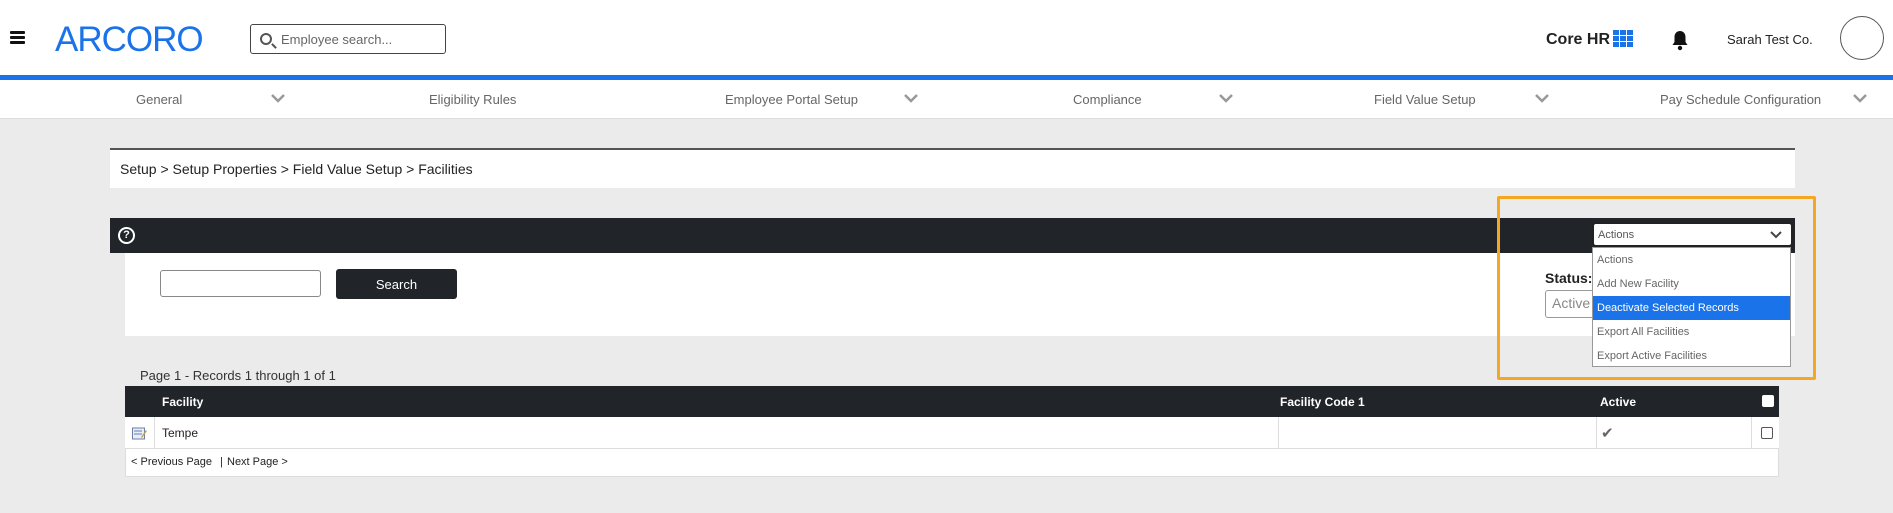  I want to click on active-cell, so click(1674, 433).